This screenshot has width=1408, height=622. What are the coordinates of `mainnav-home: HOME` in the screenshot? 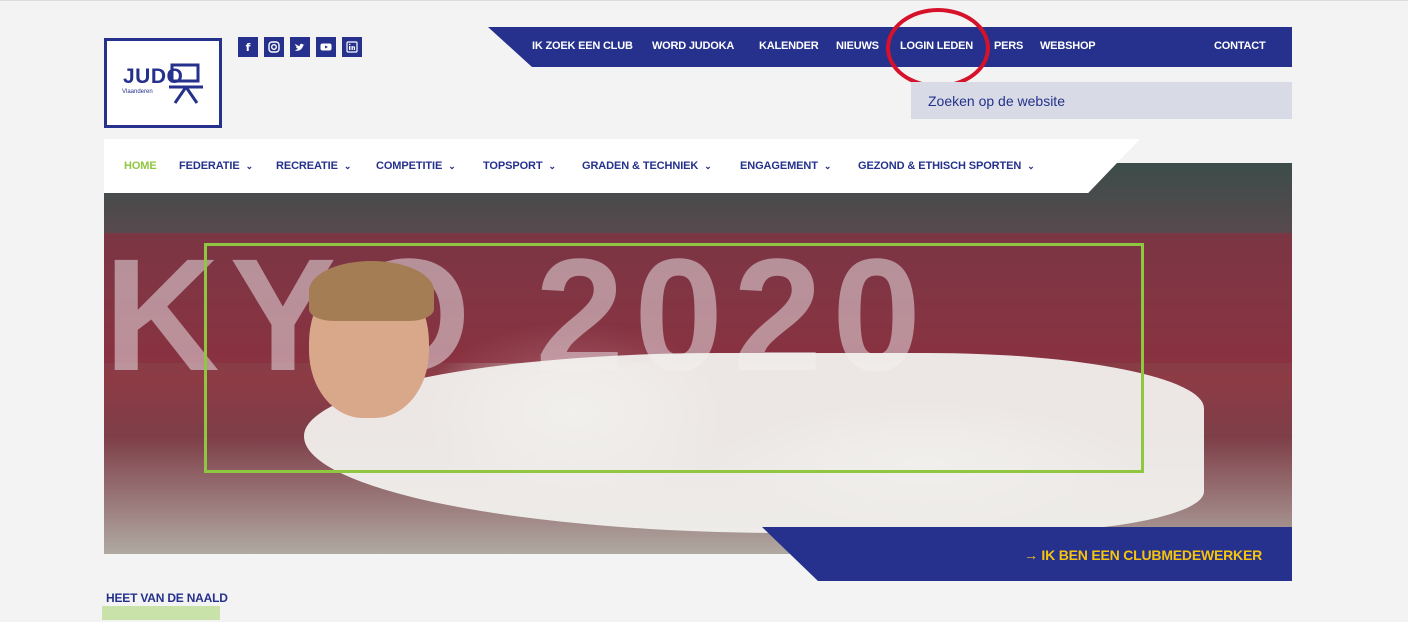 It's located at (140, 166).